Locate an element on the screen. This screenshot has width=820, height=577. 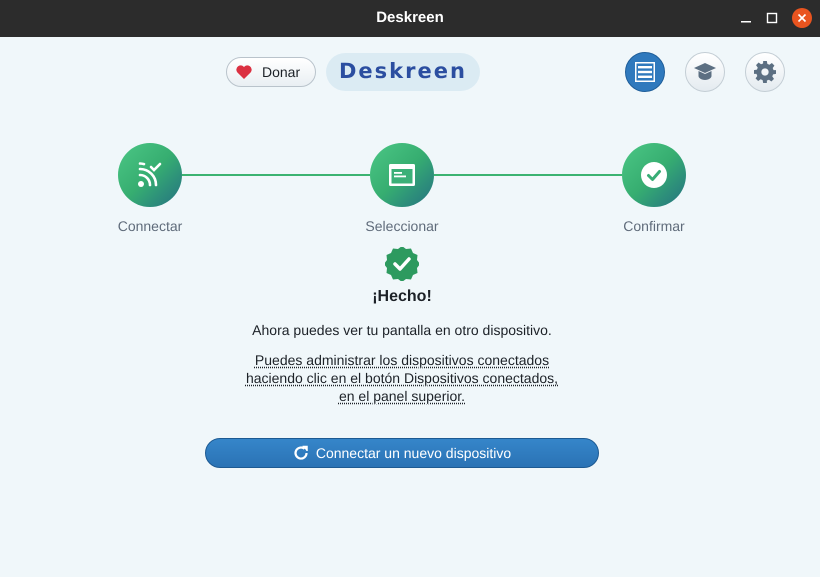
heart-icon is located at coordinates (244, 72).